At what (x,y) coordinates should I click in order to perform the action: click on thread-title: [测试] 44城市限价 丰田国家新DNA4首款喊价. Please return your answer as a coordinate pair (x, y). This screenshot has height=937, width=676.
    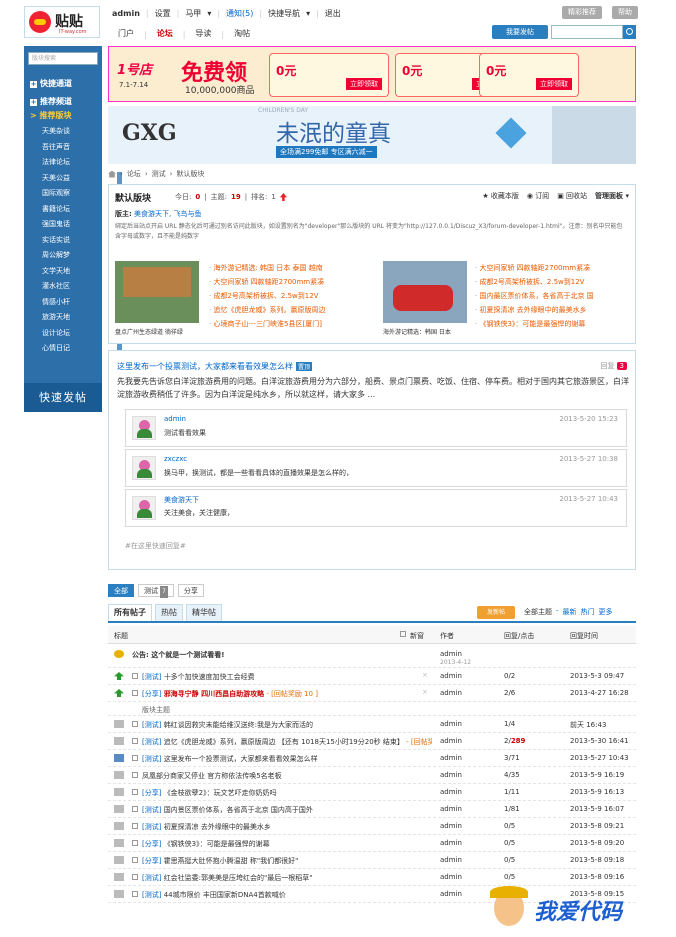
    Looking at the image, I should click on (214, 895).